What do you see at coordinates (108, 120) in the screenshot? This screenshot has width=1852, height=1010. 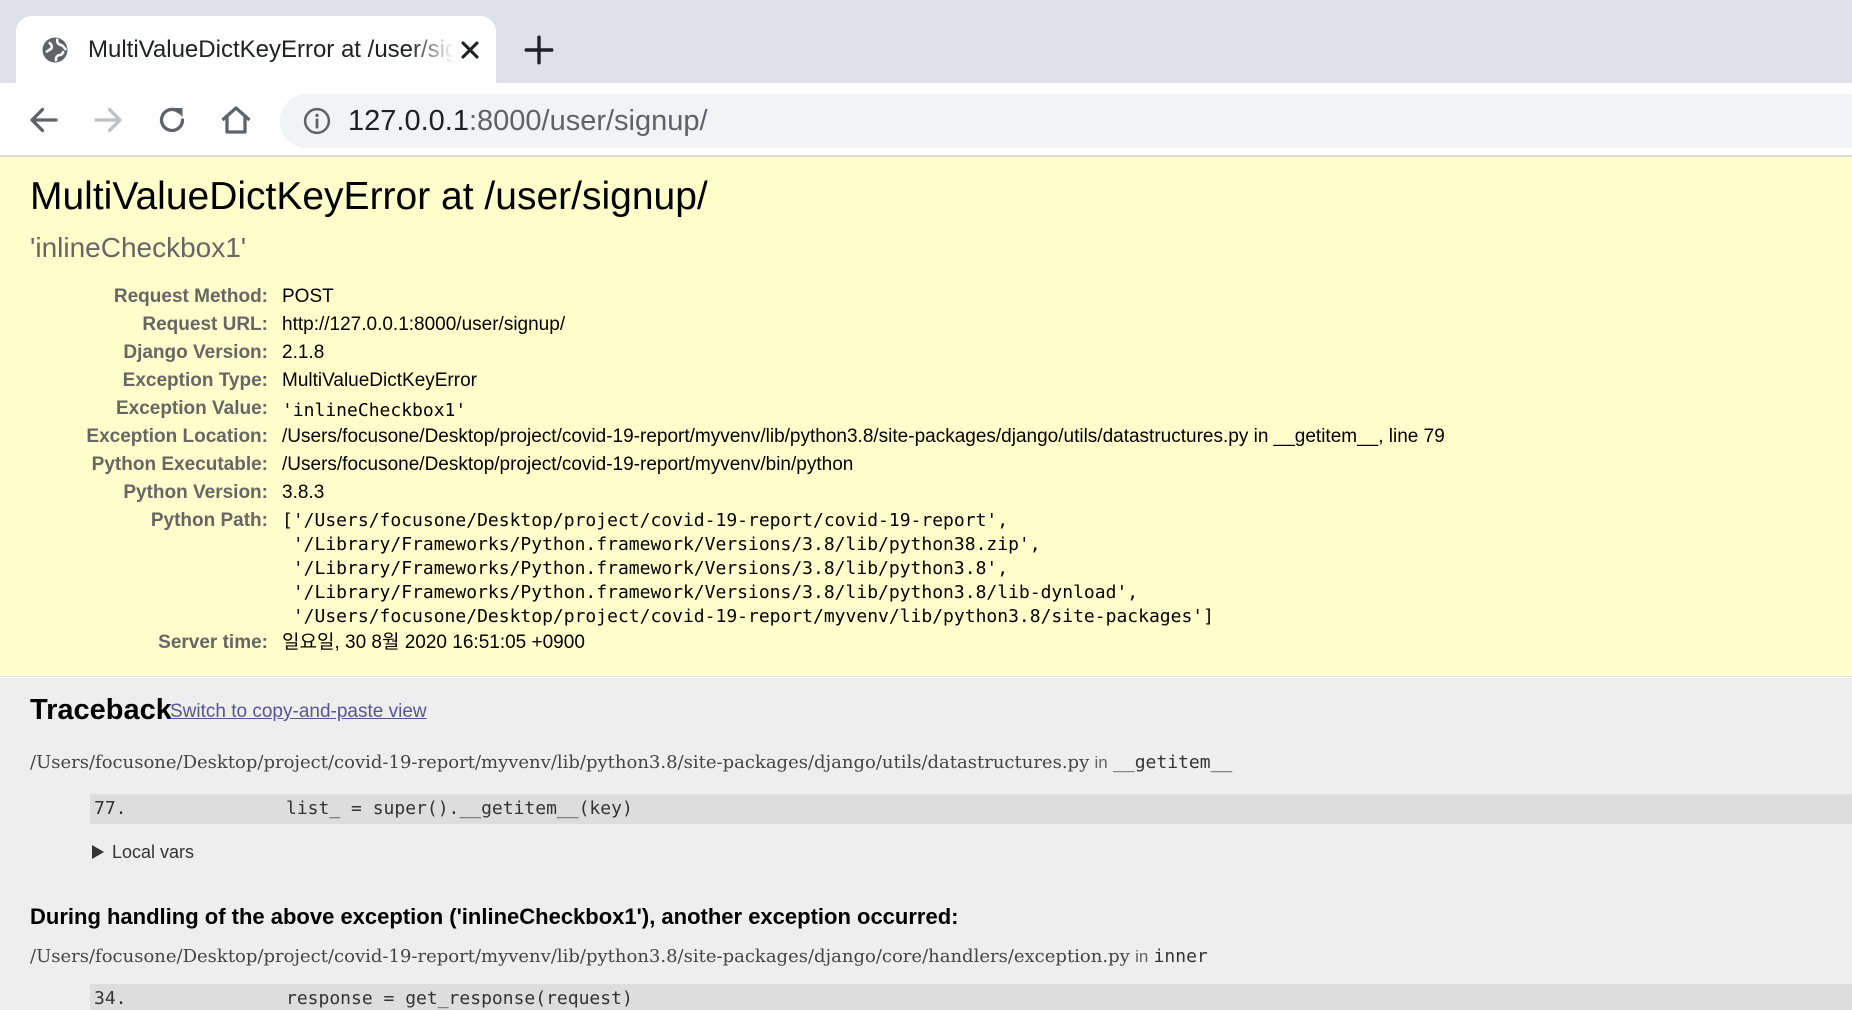 I see `forward-arrow-icon` at bounding box center [108, 120].